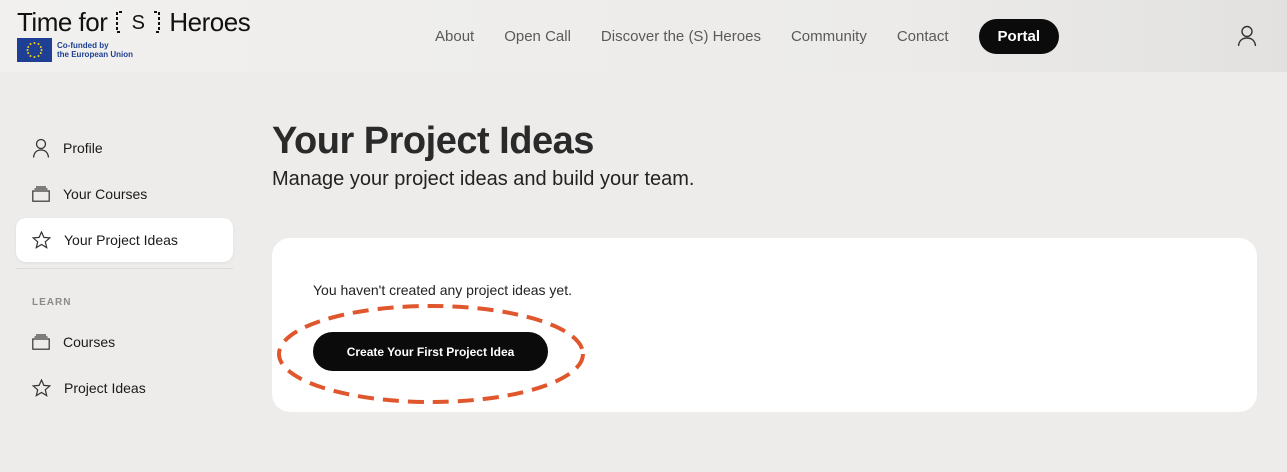  I want to click on sidebar-item-label: Your Courses, so click(105, 194).